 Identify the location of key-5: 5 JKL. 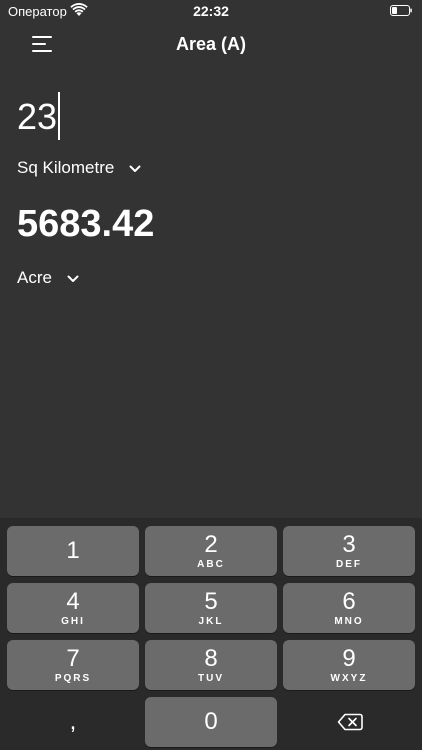
(211, 608).